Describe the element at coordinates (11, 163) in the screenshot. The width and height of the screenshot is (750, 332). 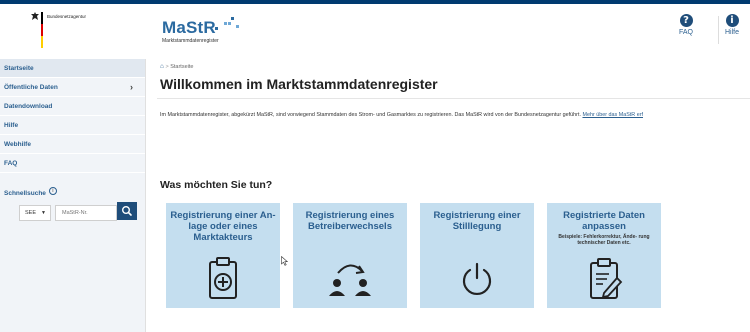
I see `sidebar-item-label: FAQ` at that location.